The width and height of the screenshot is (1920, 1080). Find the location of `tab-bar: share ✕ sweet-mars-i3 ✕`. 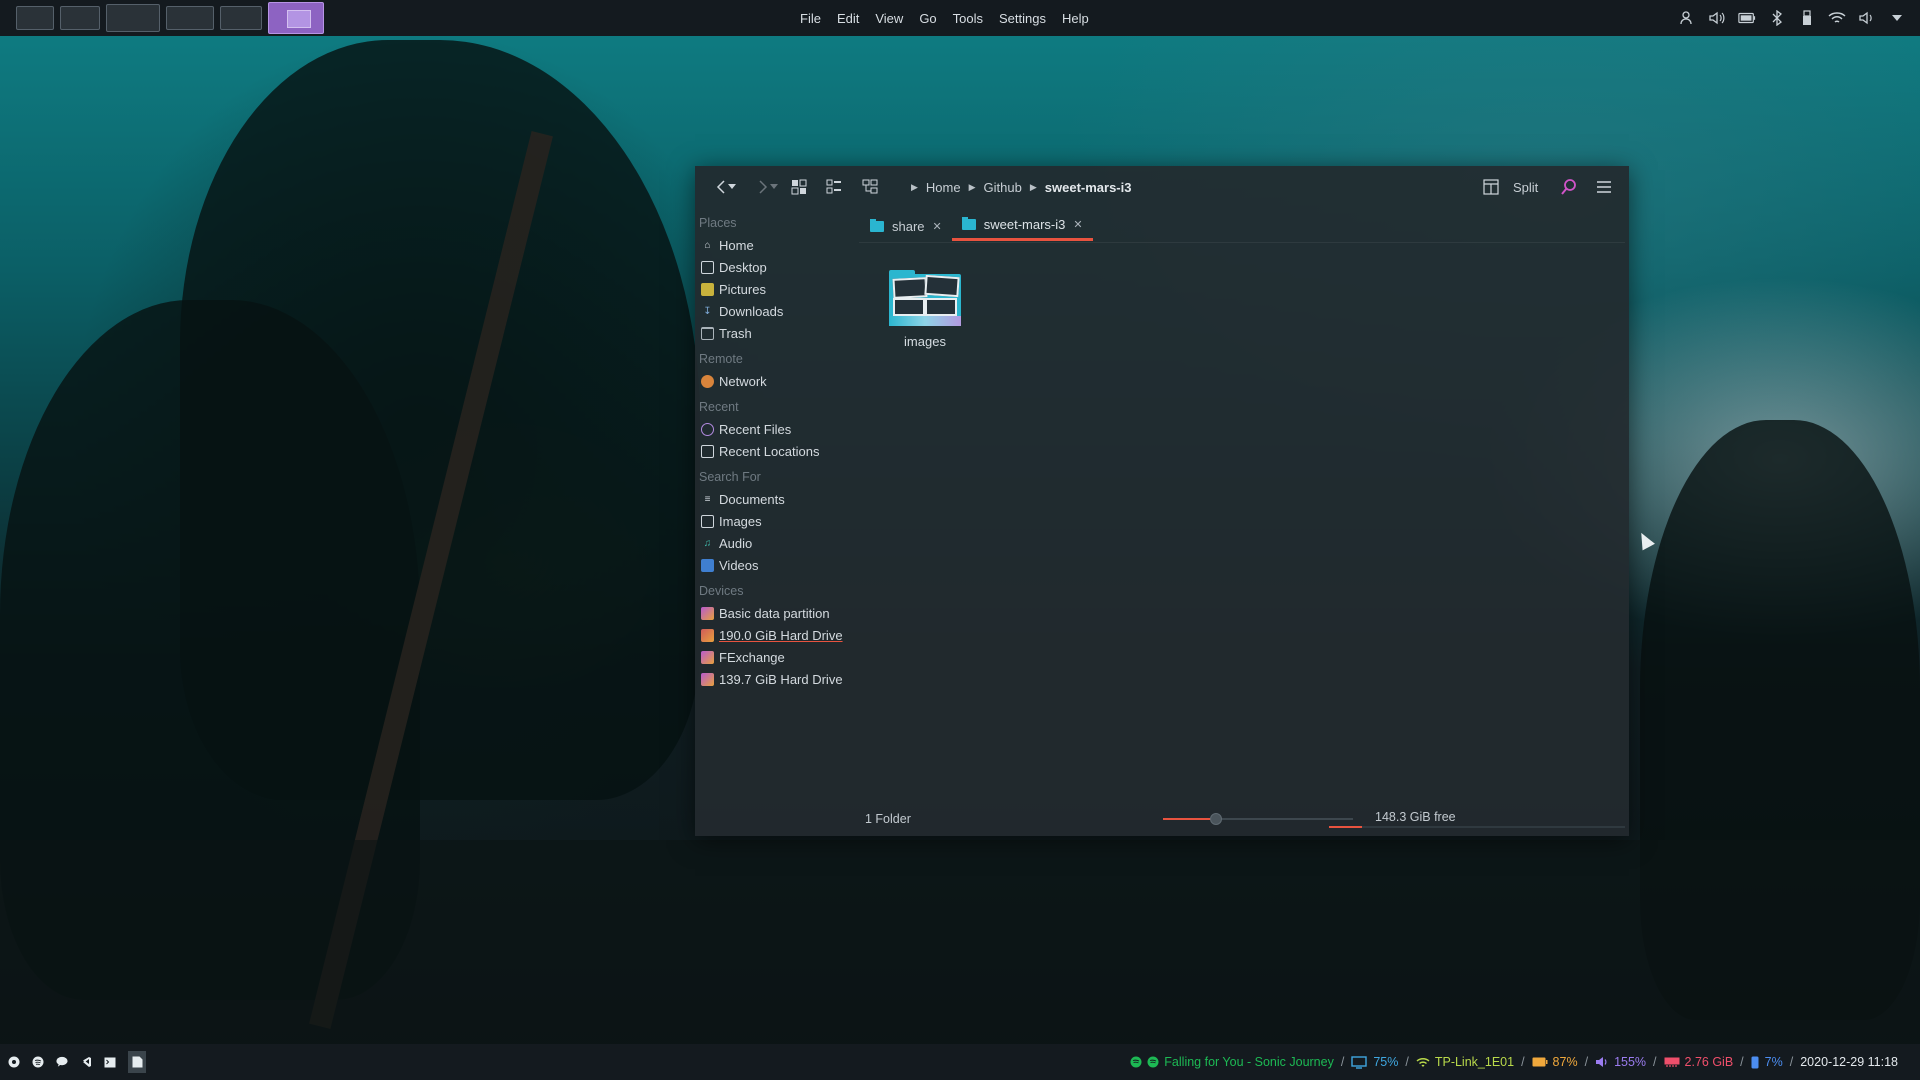

tab-bar: share ✕ sweet-mars-i3 ✕ is located at coordinates (976, 226).